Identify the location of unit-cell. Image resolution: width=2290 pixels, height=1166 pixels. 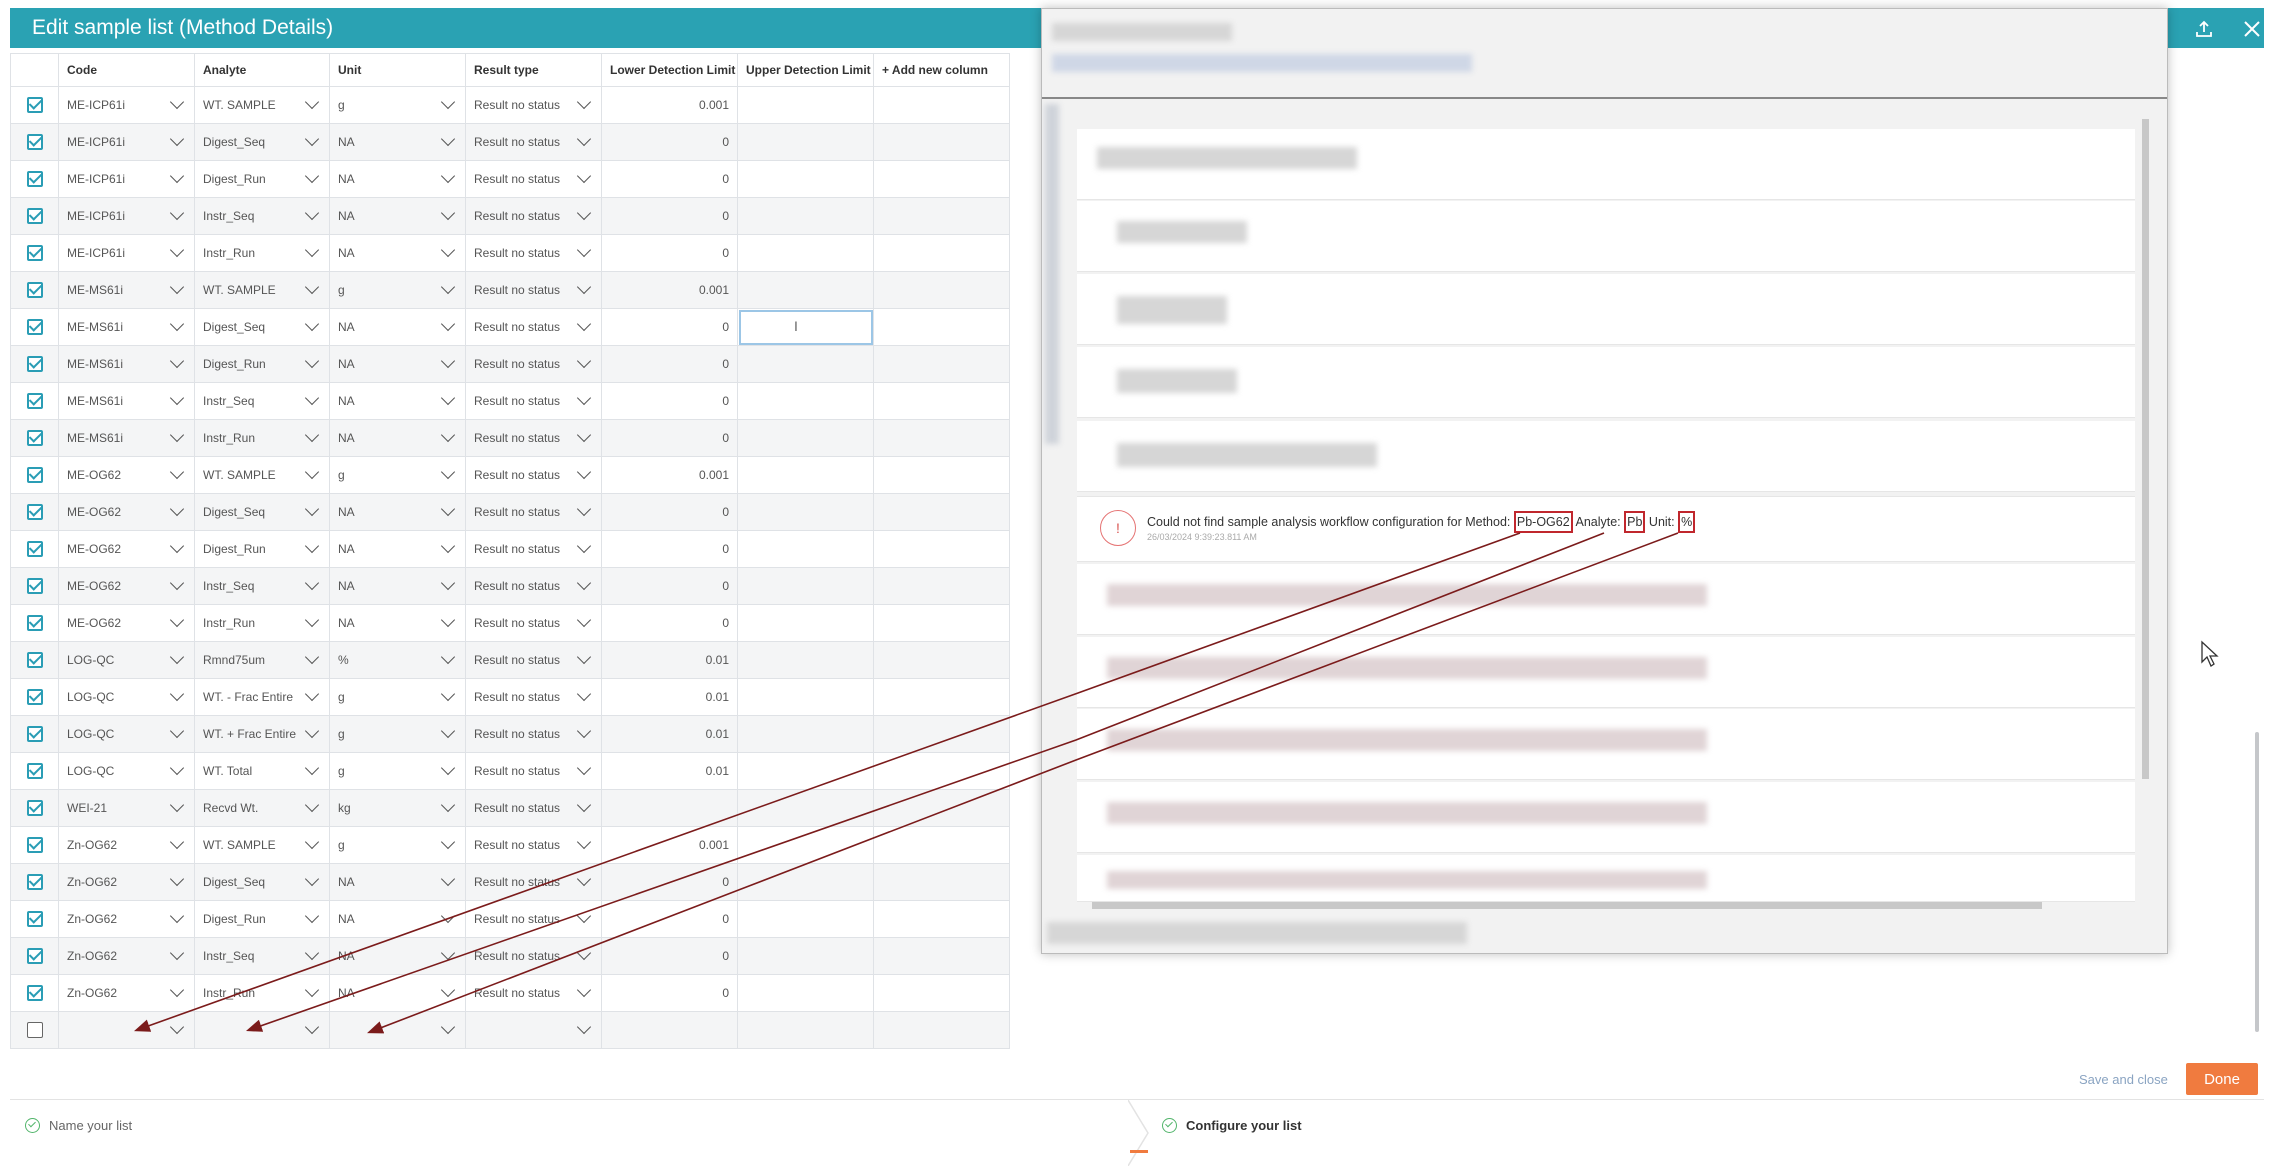
(397, 1030).